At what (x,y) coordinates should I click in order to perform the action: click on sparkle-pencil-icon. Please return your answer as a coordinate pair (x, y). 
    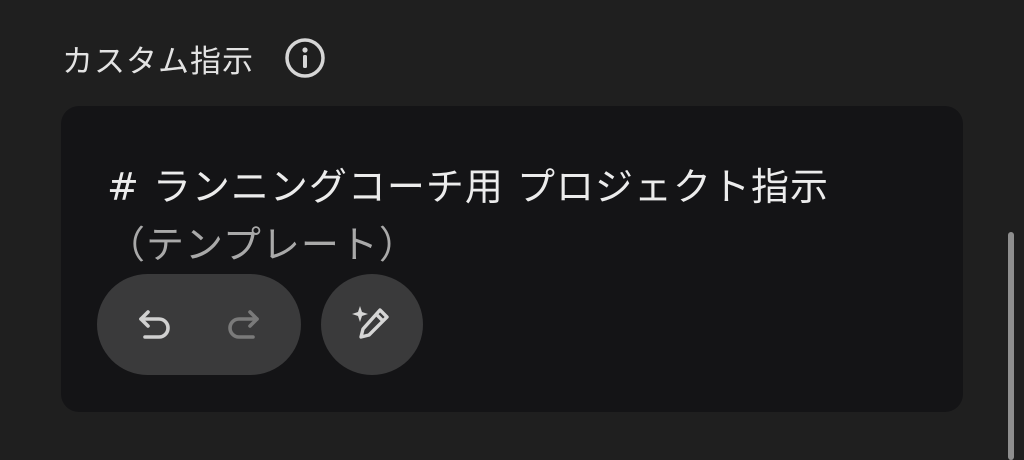
    Looking at the image, I should click on (370, 322).